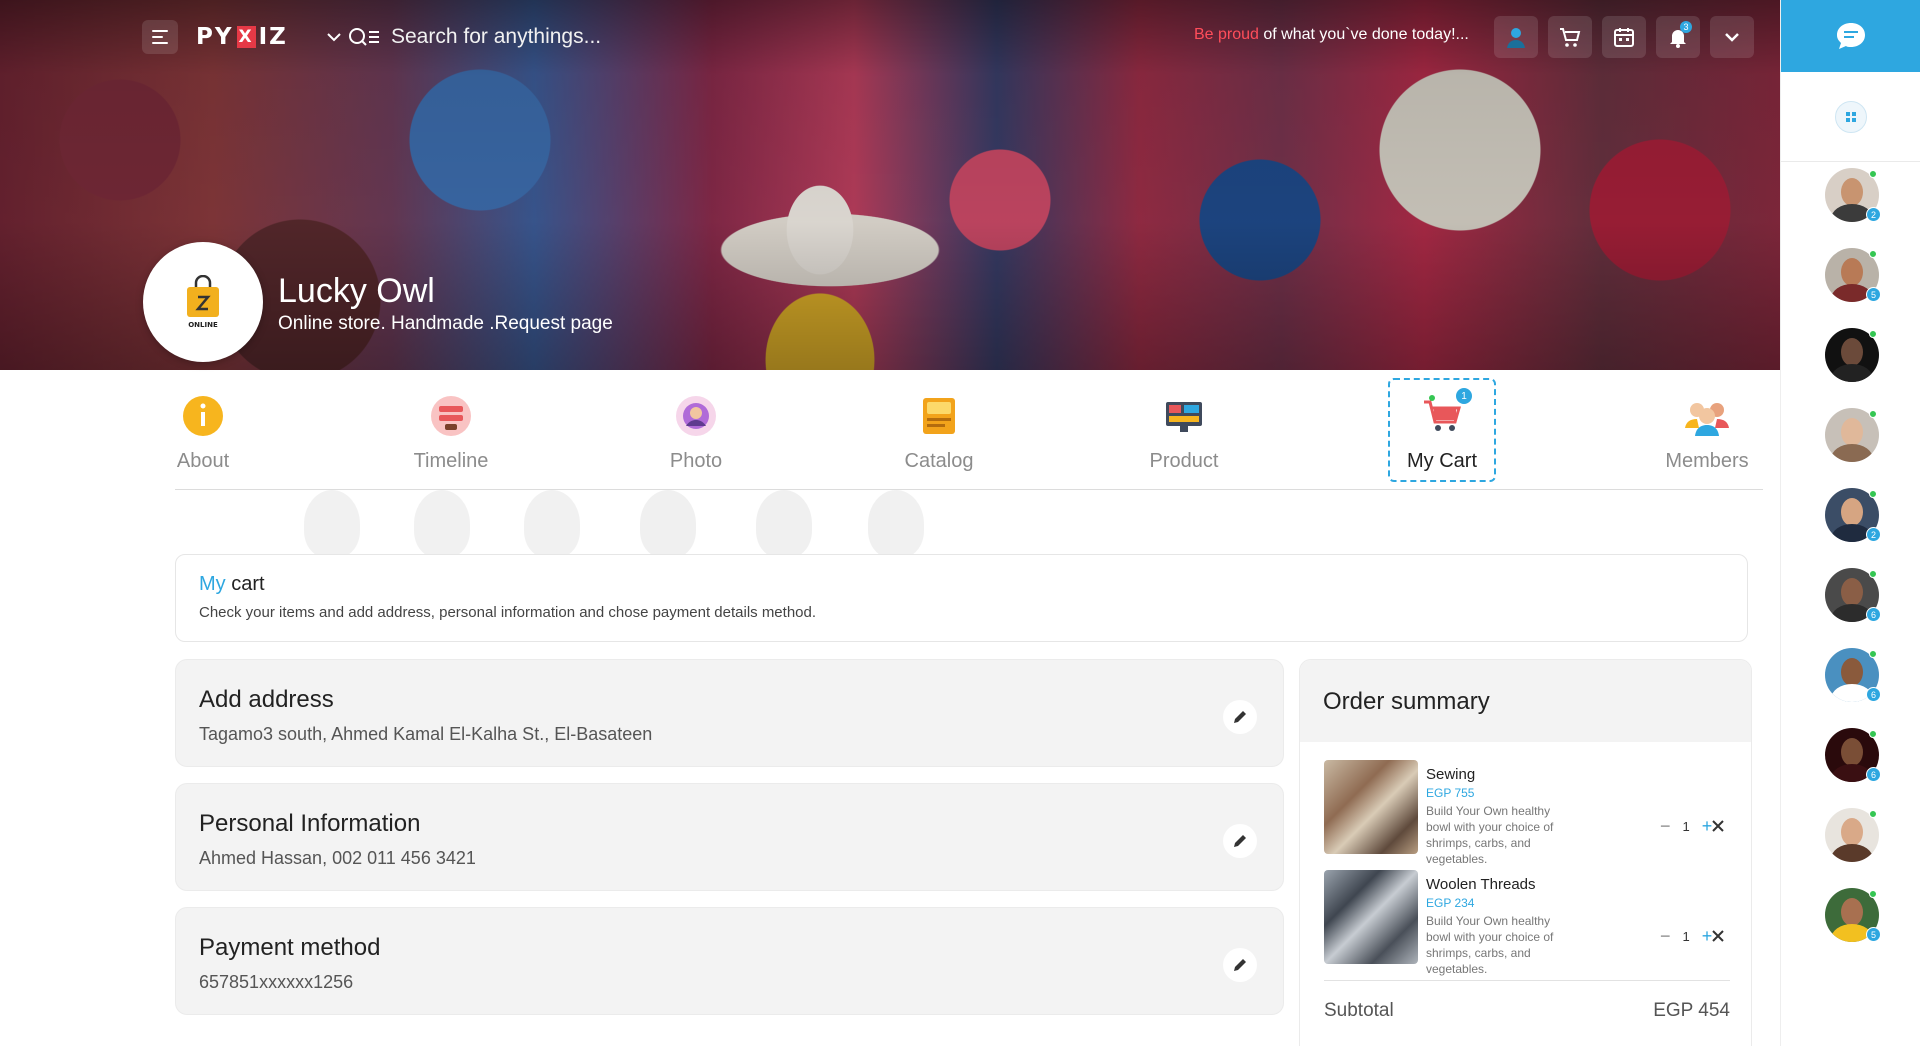  I want to click on store-logo-text: ONLINE, so click(203, 325).